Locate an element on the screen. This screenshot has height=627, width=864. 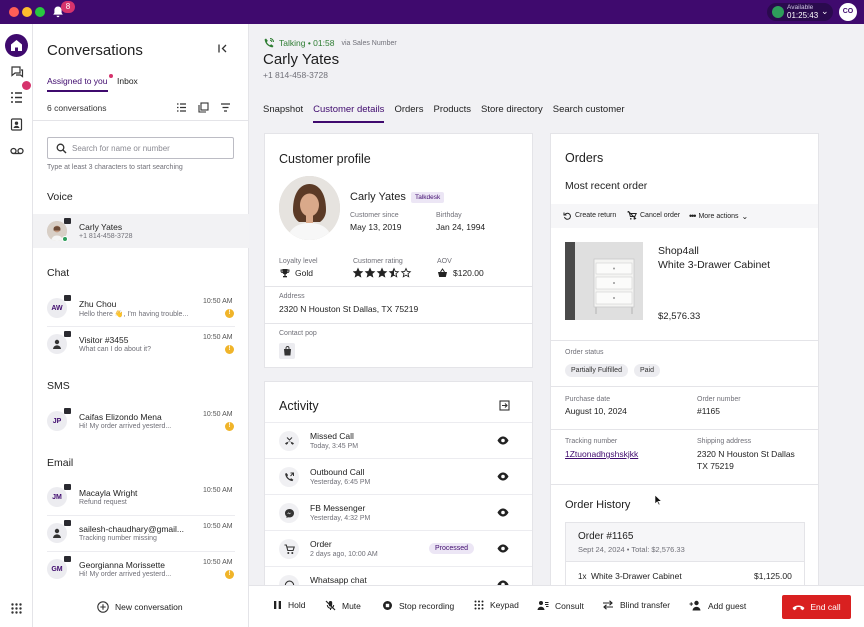
order-number-label: Order number is located at coordinates (719, 399).